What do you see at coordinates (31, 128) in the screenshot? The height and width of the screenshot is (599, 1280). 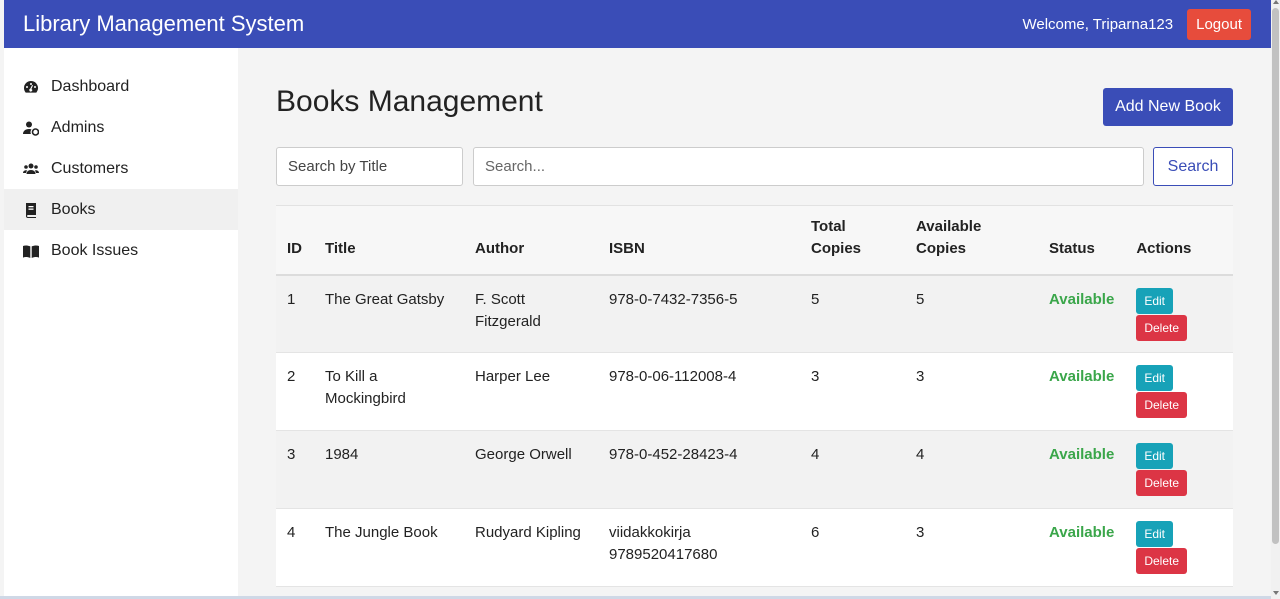 I see `user-cog-icon` at bounding box center [31, 128].